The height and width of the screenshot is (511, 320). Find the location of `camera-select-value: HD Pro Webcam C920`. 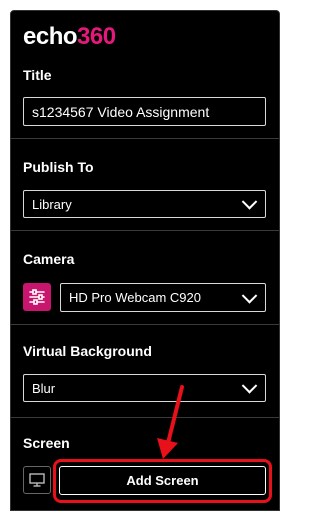

camera-select-value: HD Pro Webcam C920 is located at coordinates (135, 297).